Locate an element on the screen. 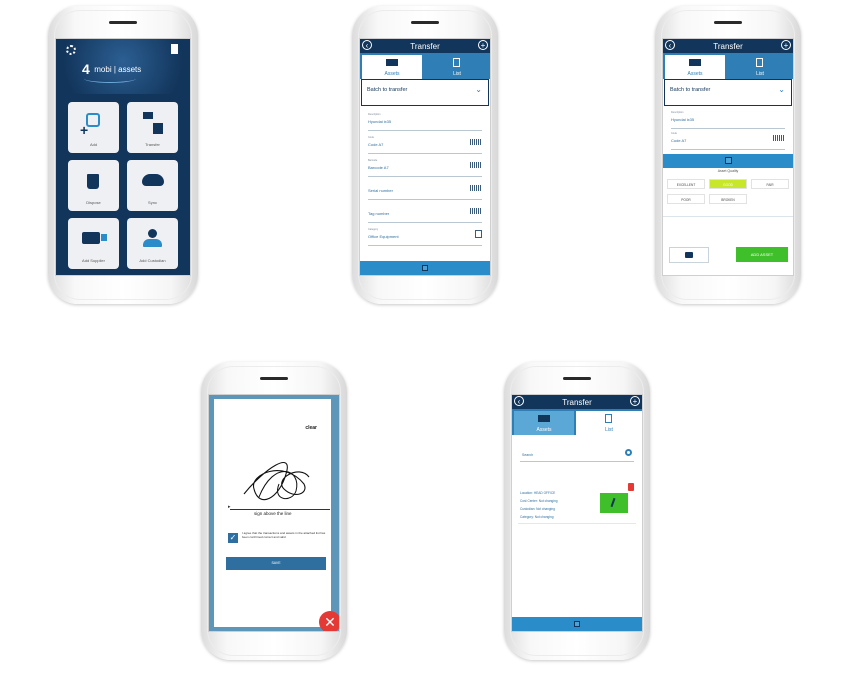 The width and height of the screenshot is (844, 679). tag-number-field: Tag number is located at coordinates (425, 213).